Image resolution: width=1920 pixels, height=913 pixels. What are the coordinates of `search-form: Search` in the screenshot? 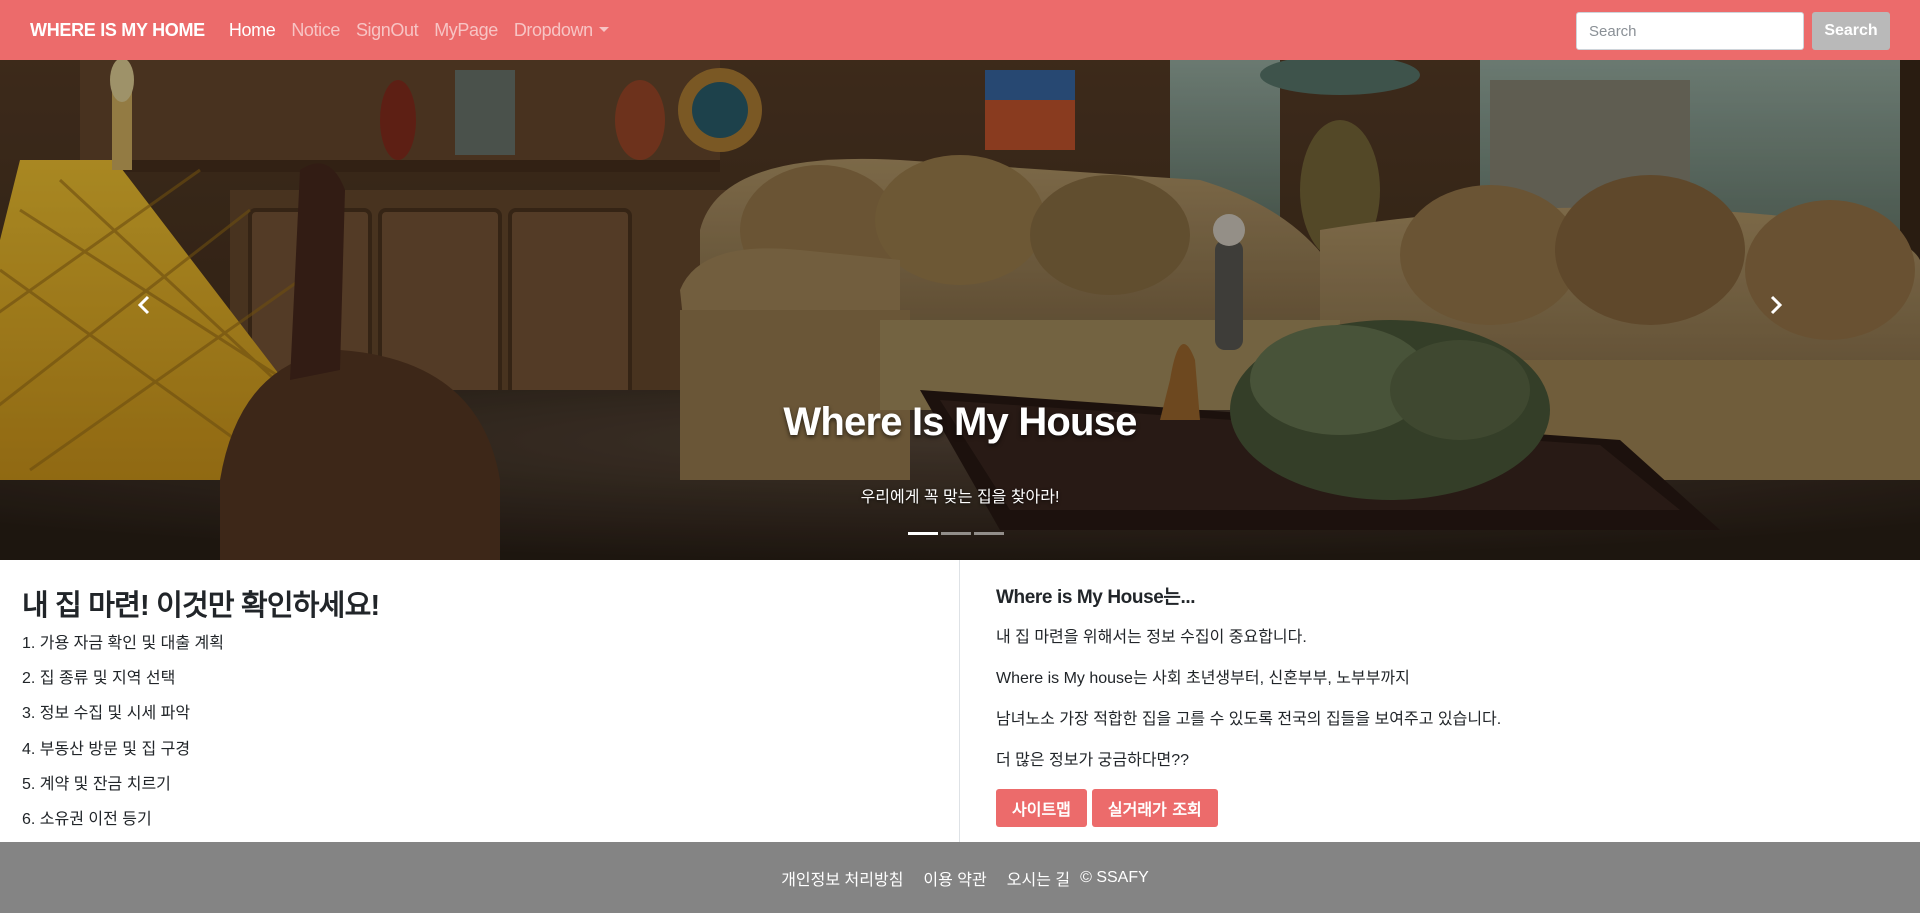 It's located at (1733, 31).